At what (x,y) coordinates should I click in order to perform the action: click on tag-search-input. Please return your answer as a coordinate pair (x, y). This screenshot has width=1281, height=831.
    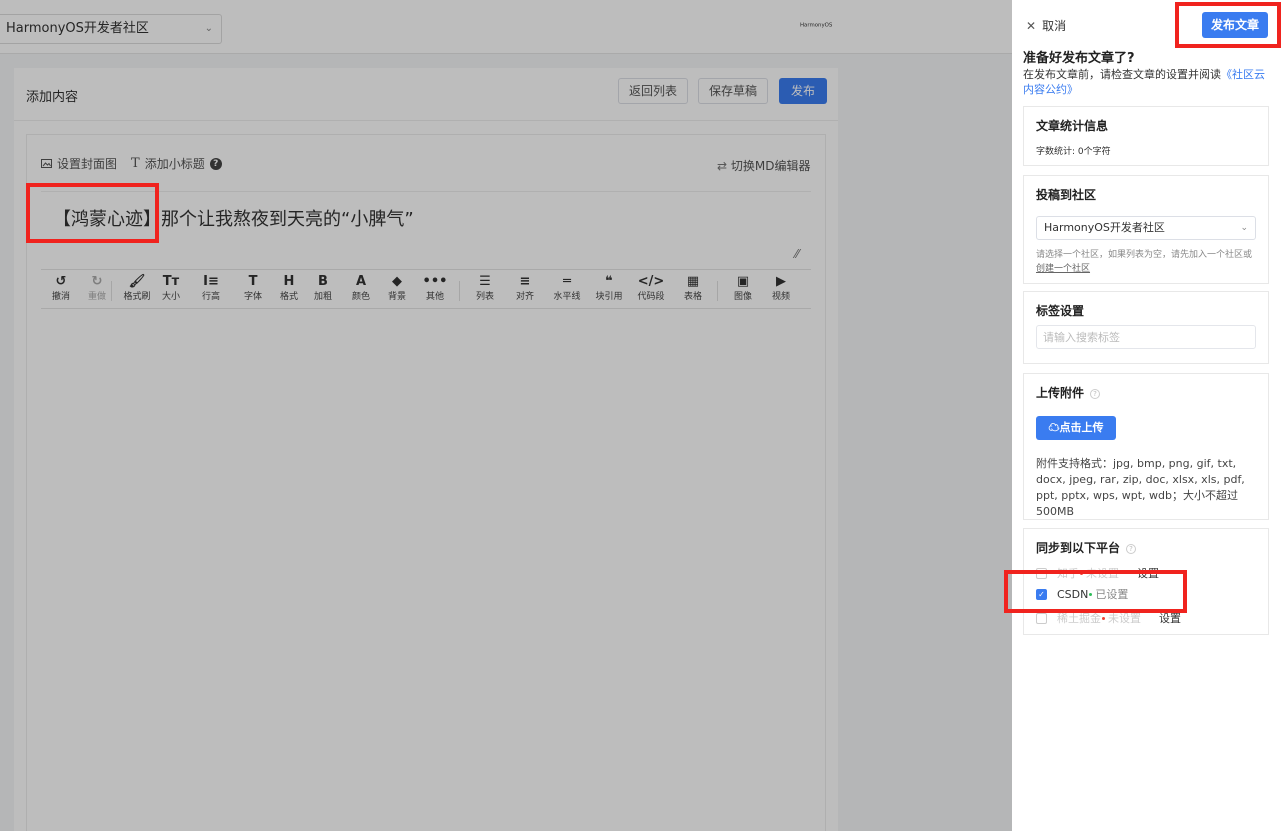
    Looking at the image, I should click on (1146, 337).